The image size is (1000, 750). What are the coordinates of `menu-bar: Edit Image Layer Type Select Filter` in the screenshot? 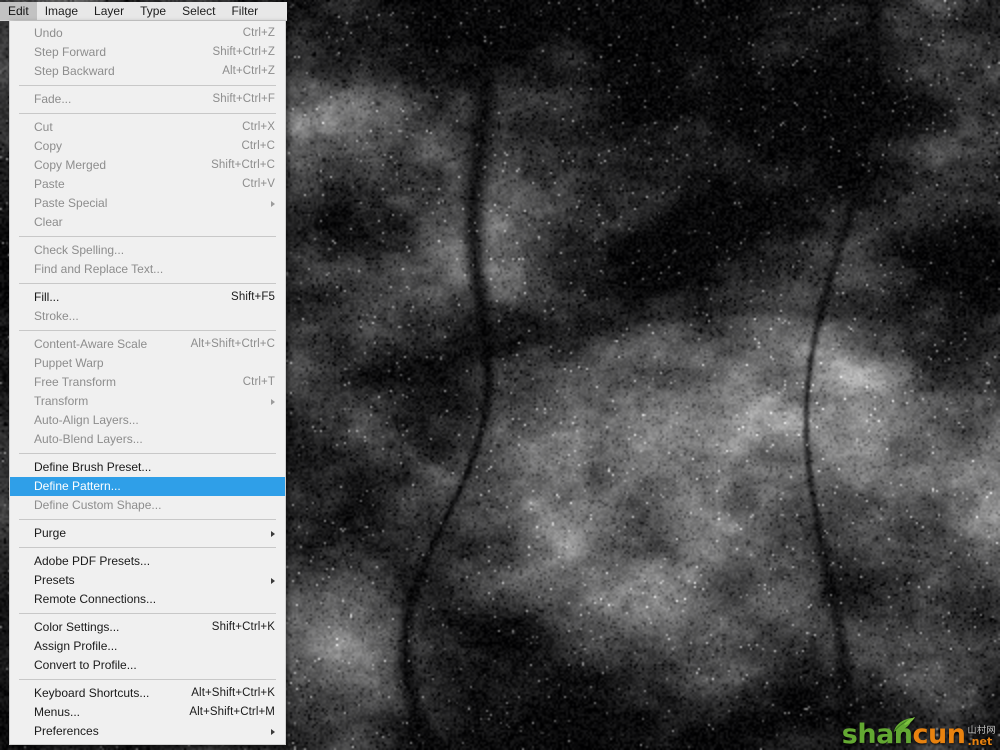 It's located at (143, 11).